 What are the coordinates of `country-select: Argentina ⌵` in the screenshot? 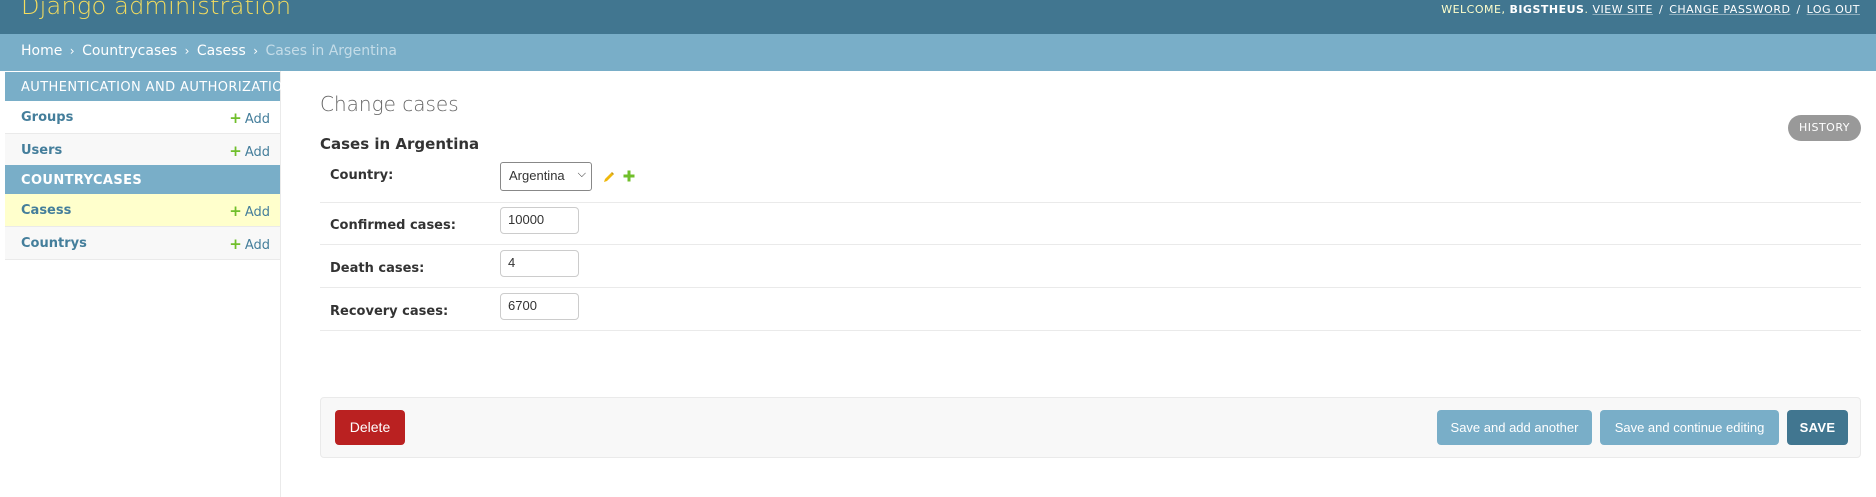 It's located at (546, 176).